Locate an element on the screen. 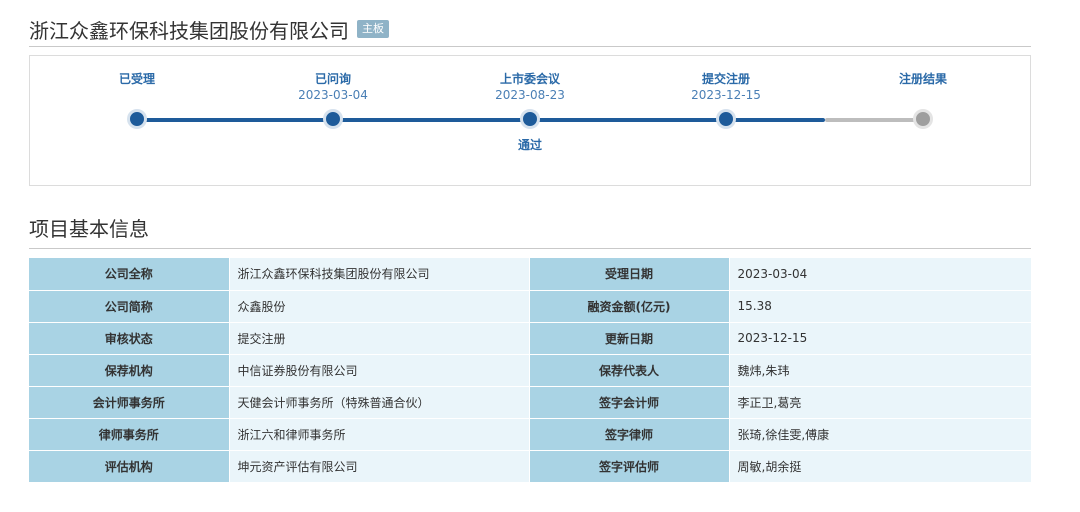 The width and height of the screenshot is (1080, 512). field-label: 公司全称 is located at coordinates (129, 274).